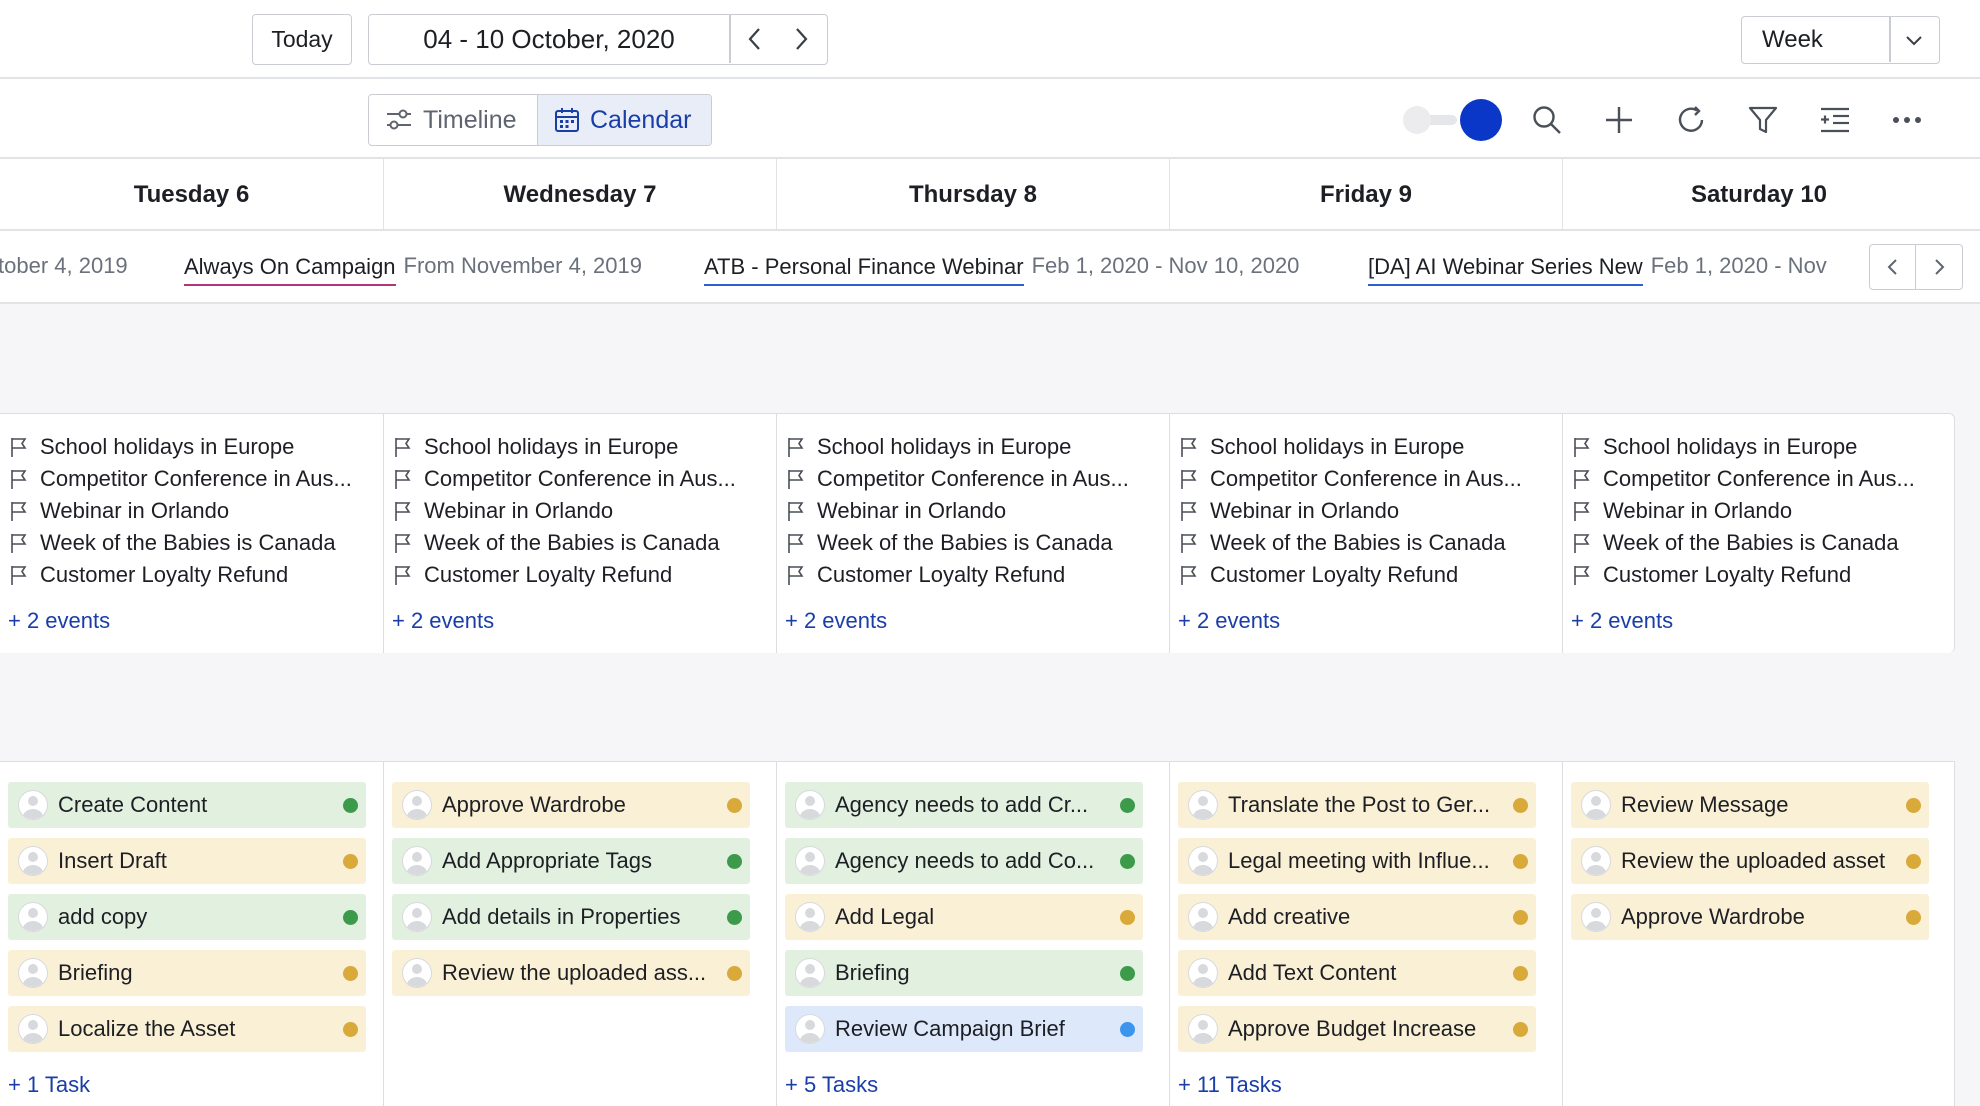  Describe the element at coordinates (571, 917) in the screenshot. I see `task-card: Add details in Properties` at that location.